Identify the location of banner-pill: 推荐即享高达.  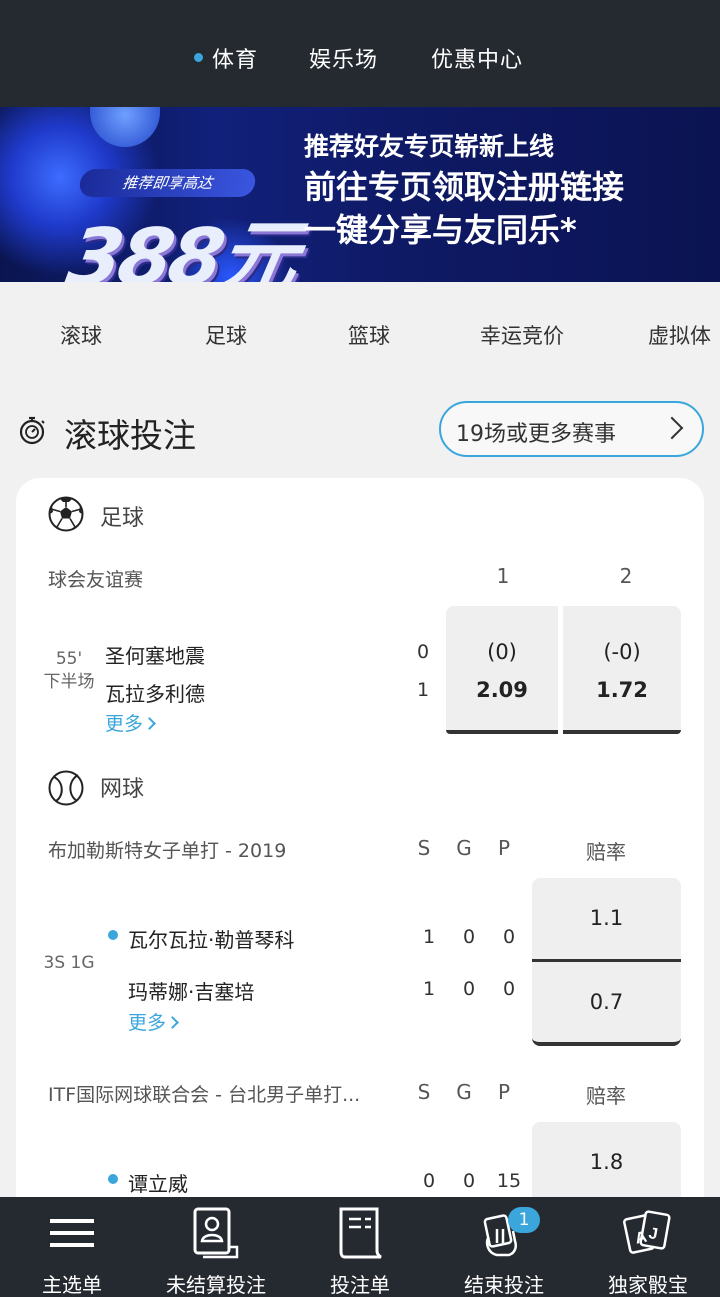
(167, 183).